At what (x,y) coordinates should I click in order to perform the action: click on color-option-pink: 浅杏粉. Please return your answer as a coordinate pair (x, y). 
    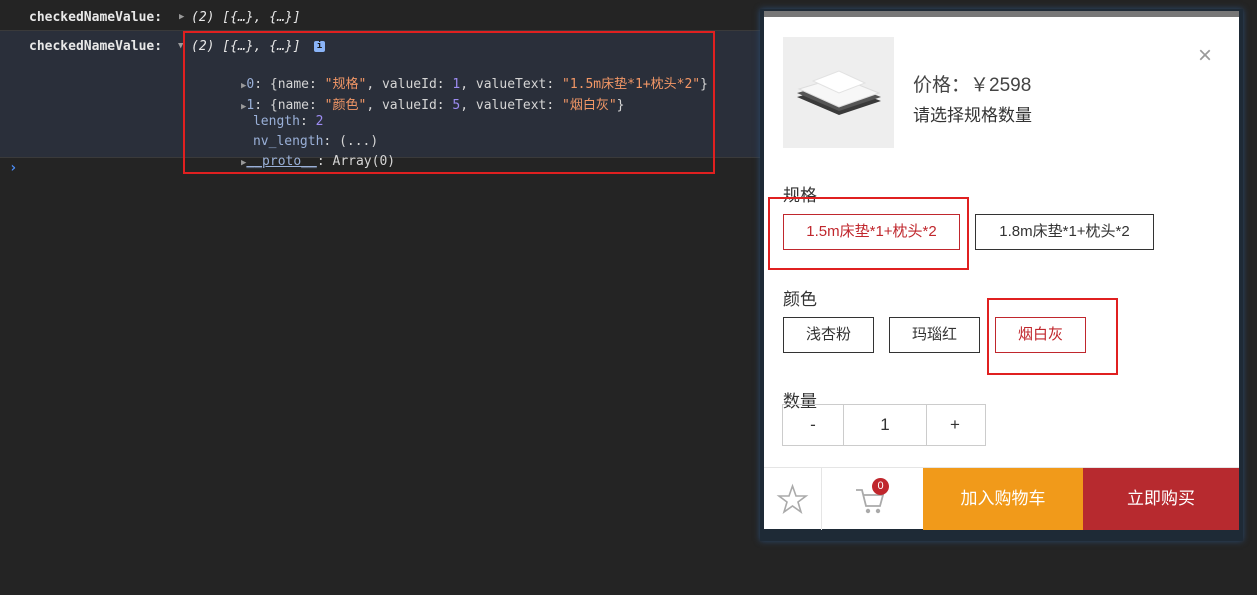
    Looking at the image, I should click on (828, 335).